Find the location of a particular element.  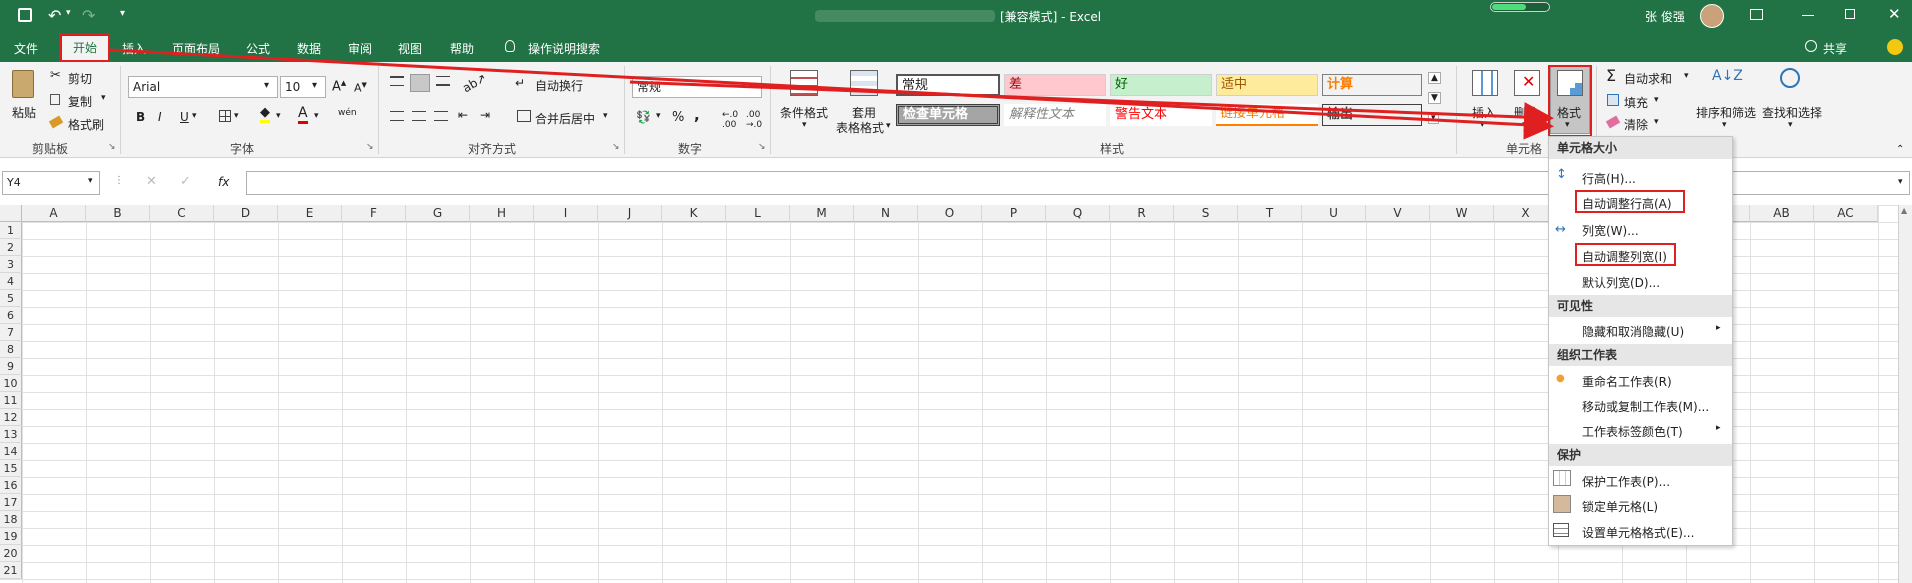

format-cells-dialog-icon is located at coordinates (1561, 530).